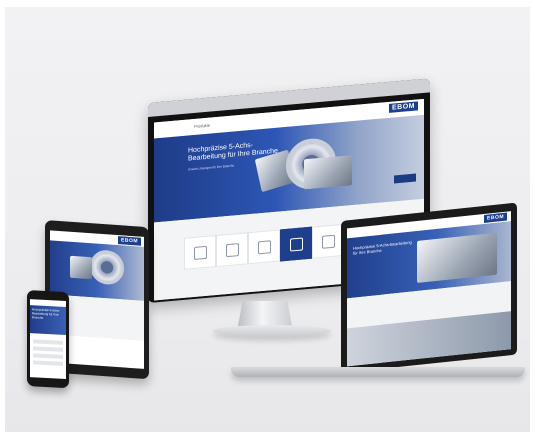 This screenshot has height=439, width=535. I want to click on laptop-machine-image, so click(457, 258).